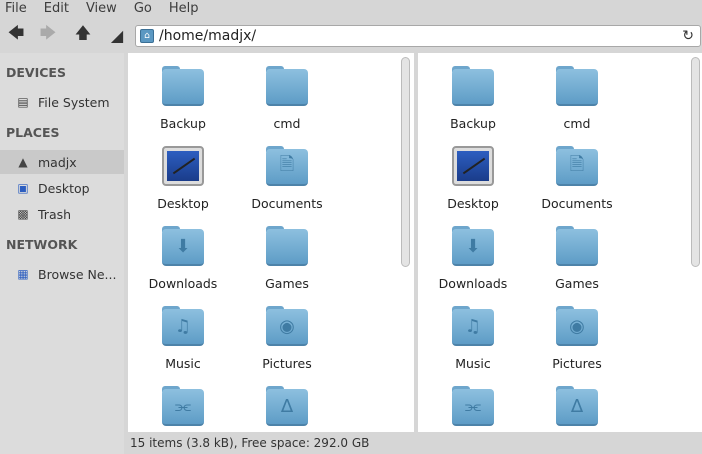 This screenshot has width=702, height=454. I want to click on home-folder-icon: ⌂, so click(147, 36).